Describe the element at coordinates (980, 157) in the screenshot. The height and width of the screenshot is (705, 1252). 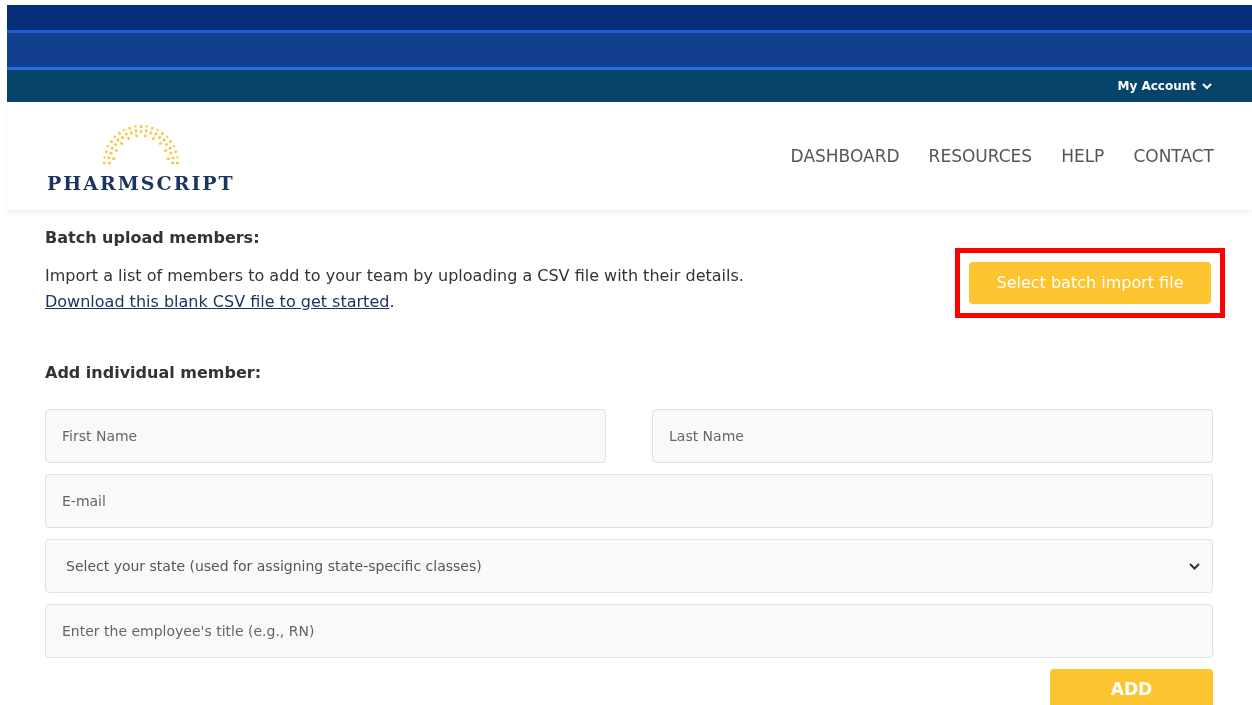
I see `nav-link: RESOURCES` at that location.